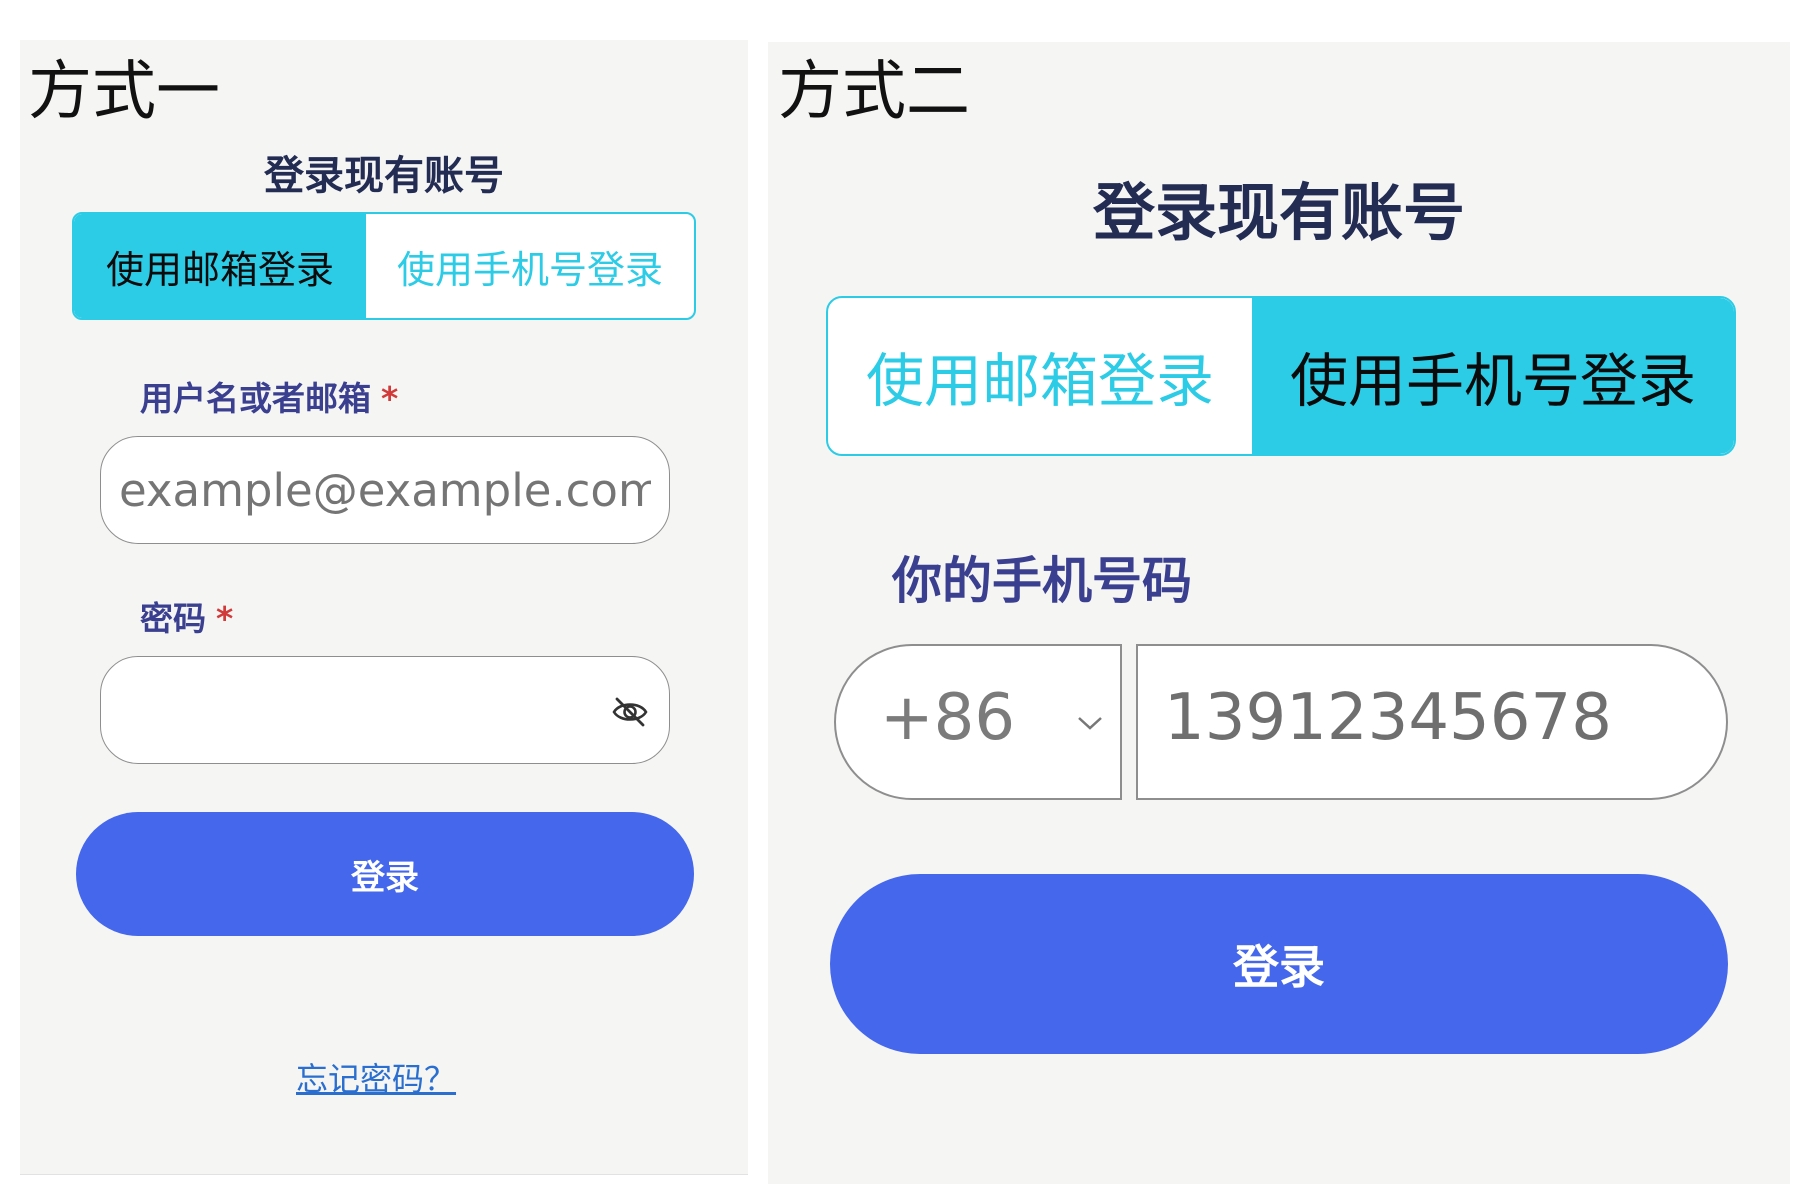 This screenshot has width=1800, height=1200. Describe the element at coordinates (385, 710) in the screenshot. I see `password-input` at that location.